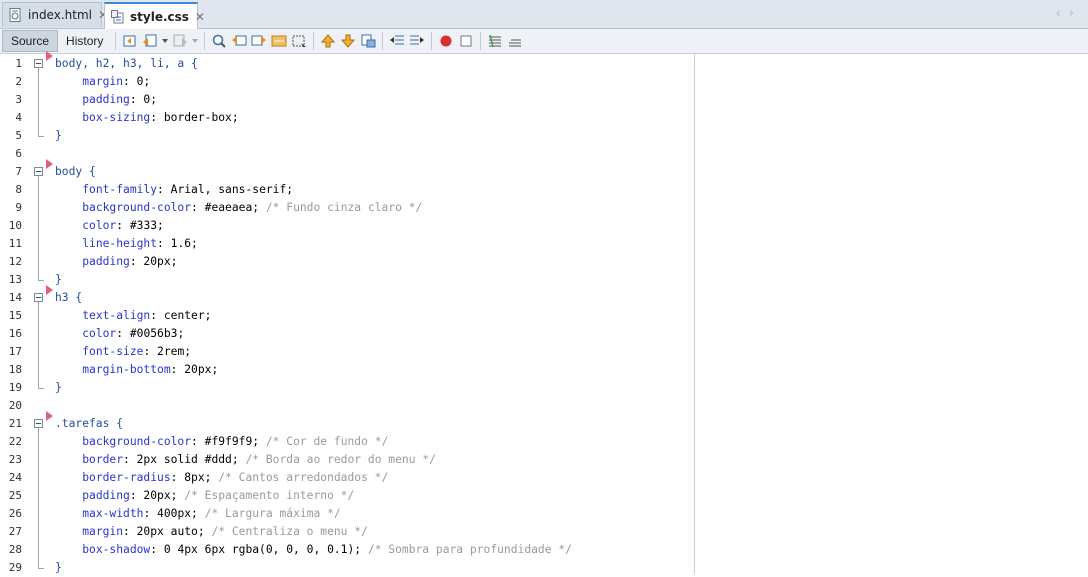  I want to click on css-selector: .tarefas {, so click(89, 423).